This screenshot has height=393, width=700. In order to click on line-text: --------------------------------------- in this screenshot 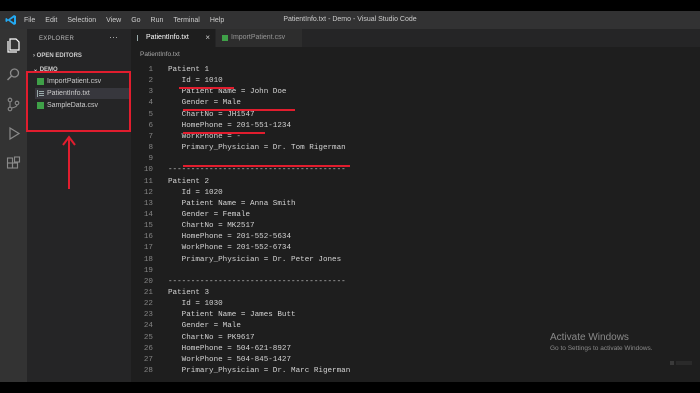, I will do `click(257, 281)`.